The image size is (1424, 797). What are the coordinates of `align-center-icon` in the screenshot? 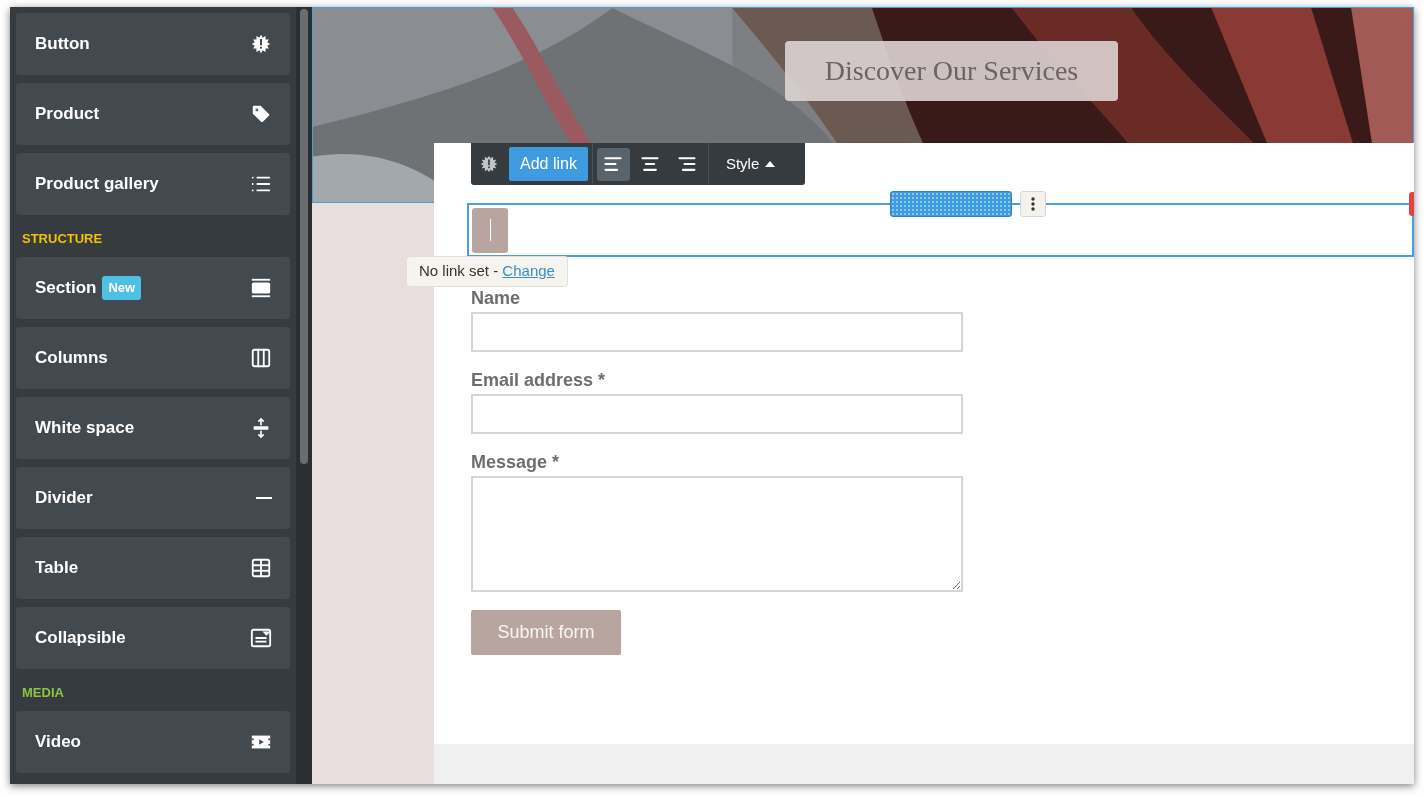 It's located at (650, 164).